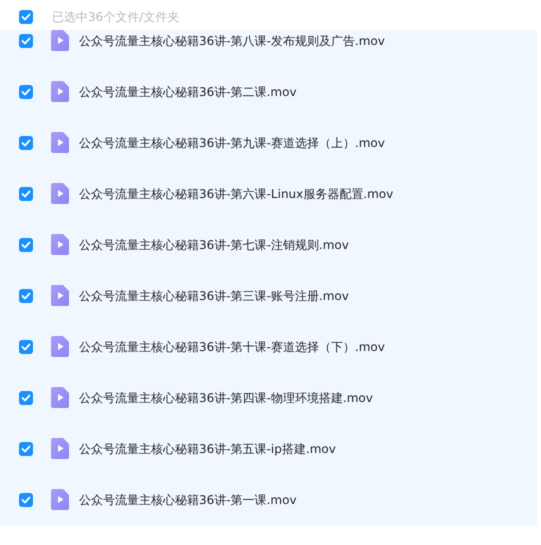 This screenshot has width=541, height=545. Describe the element at coordinates (232, 347) in the screenshot. I see `file-name: 公众号流量主核心秘籍36讲-第十课-赛道选择（下）.mov` at that location.